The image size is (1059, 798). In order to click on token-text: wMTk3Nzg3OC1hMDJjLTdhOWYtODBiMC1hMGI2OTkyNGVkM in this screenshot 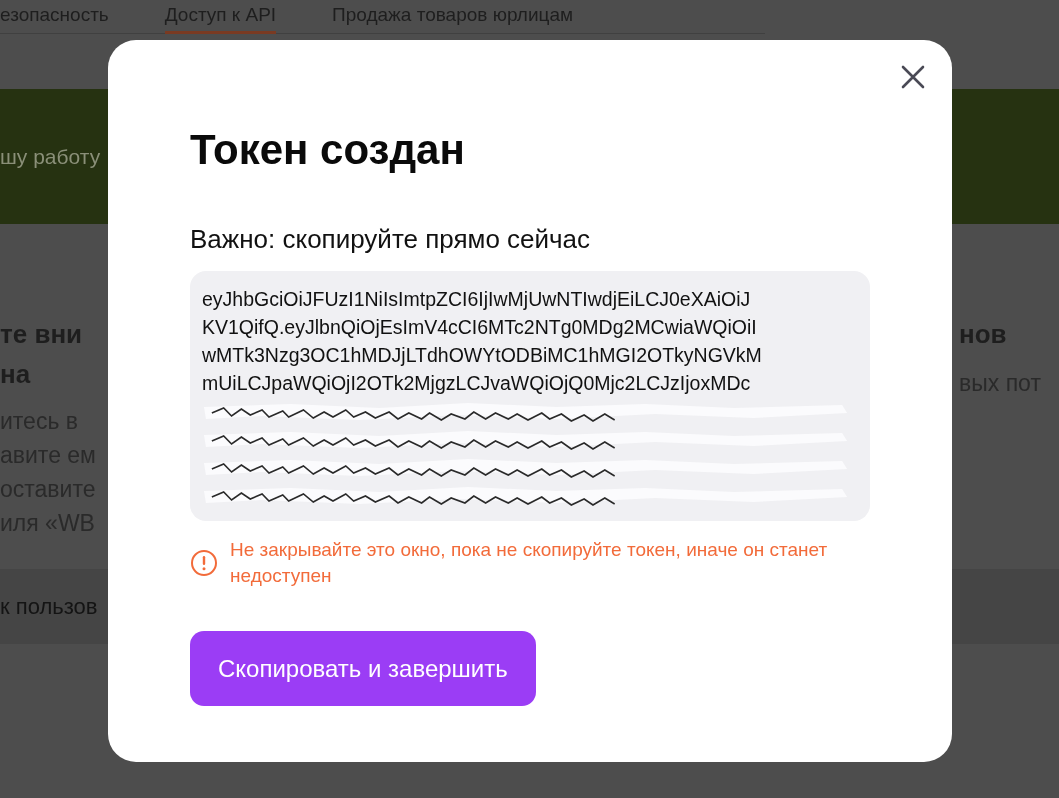, I will do `click(482, 355)`.